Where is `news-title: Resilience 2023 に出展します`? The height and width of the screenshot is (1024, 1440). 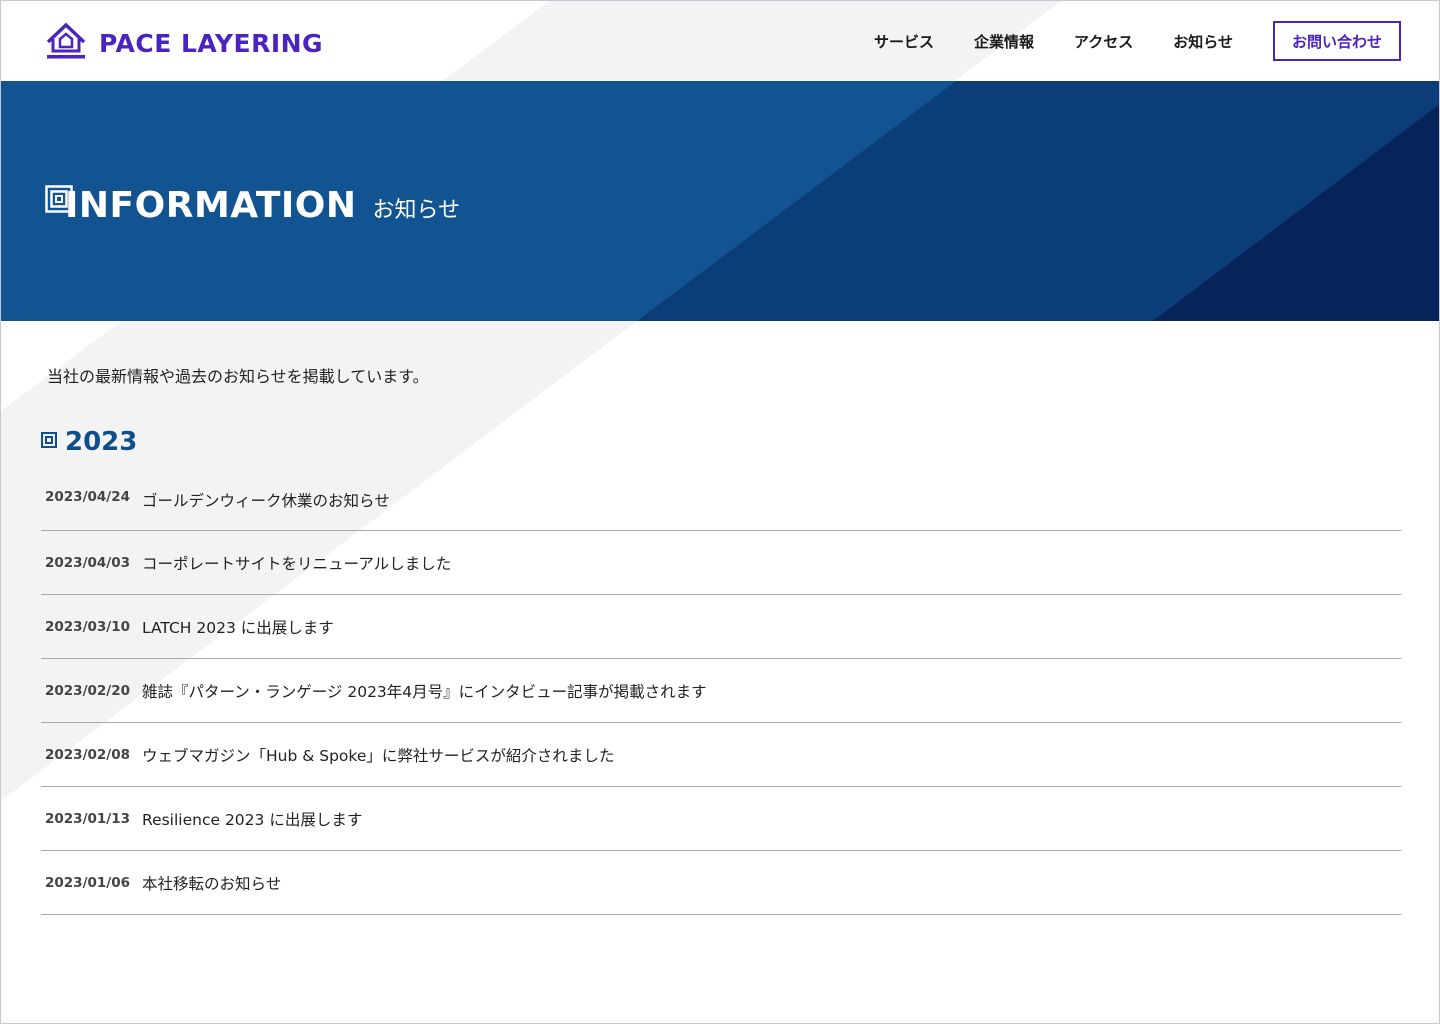
news-title: Resilience 2023 に出展します is located at coordinates (252, 819).